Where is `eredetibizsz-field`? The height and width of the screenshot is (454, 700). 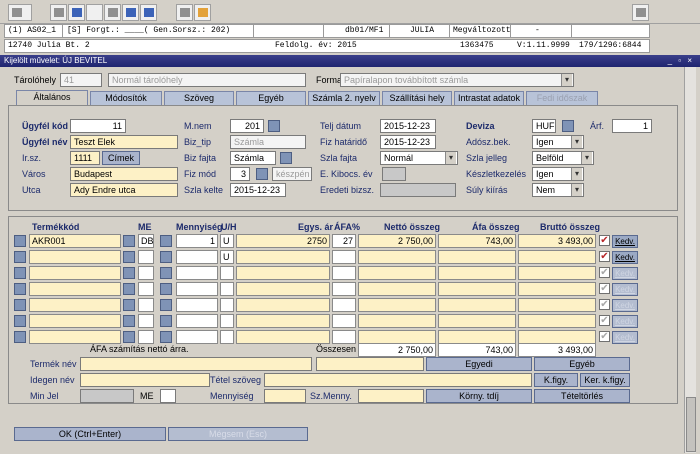
eredetibizsz-field is located at coordinates (418, 190).